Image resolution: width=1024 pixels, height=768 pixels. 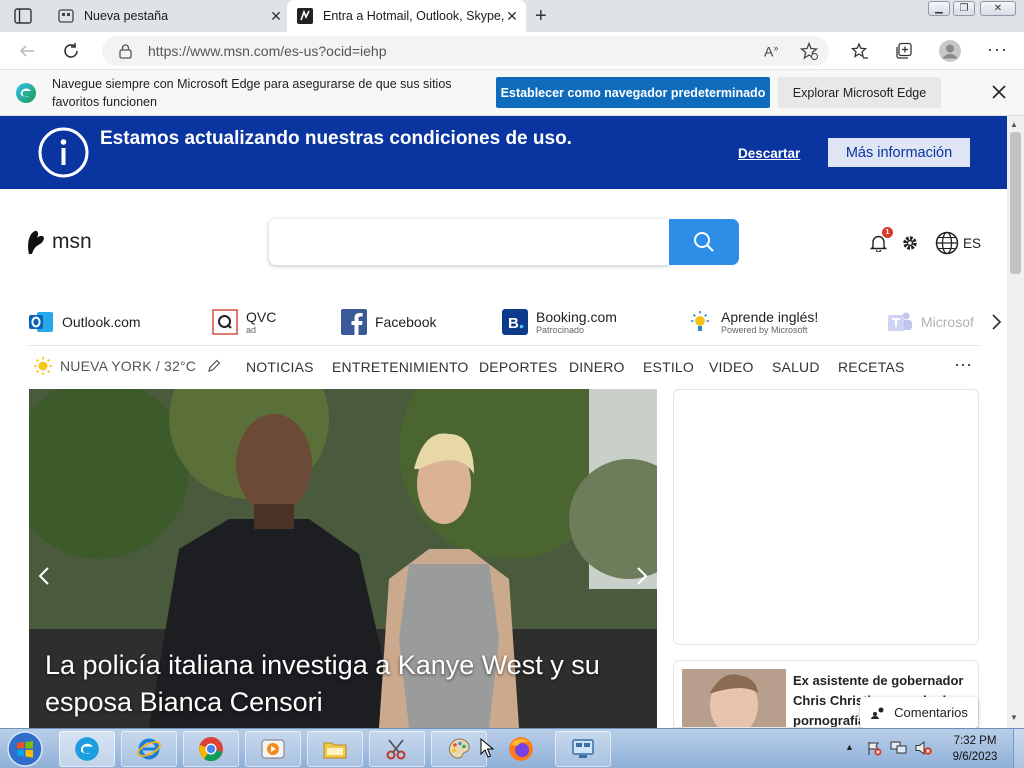 I want to click on window-close-button: ✕, so click(x=998, y=8).